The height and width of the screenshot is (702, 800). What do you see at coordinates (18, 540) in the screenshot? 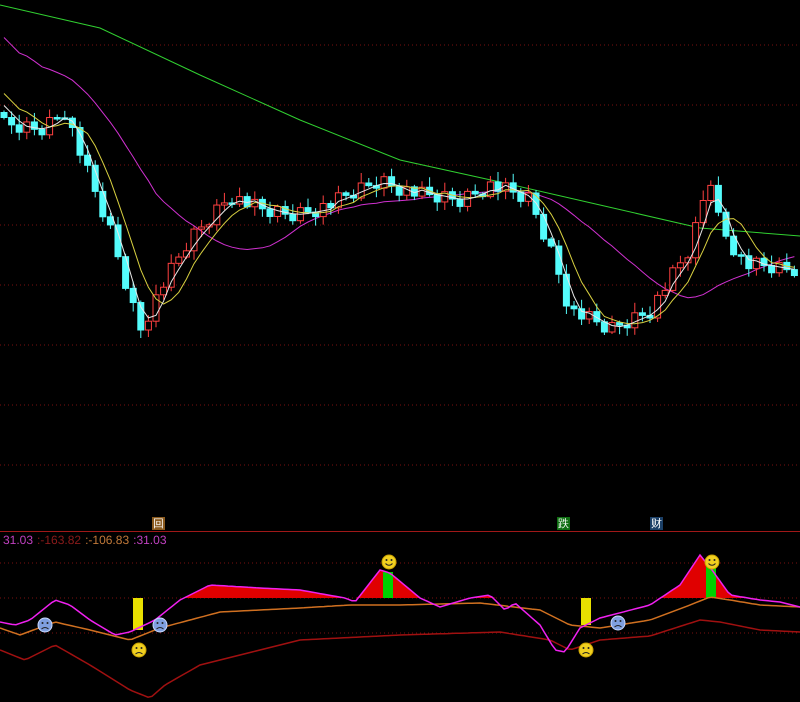
I see `indicator-reading: 31.03` at bounding box center [18, 540].